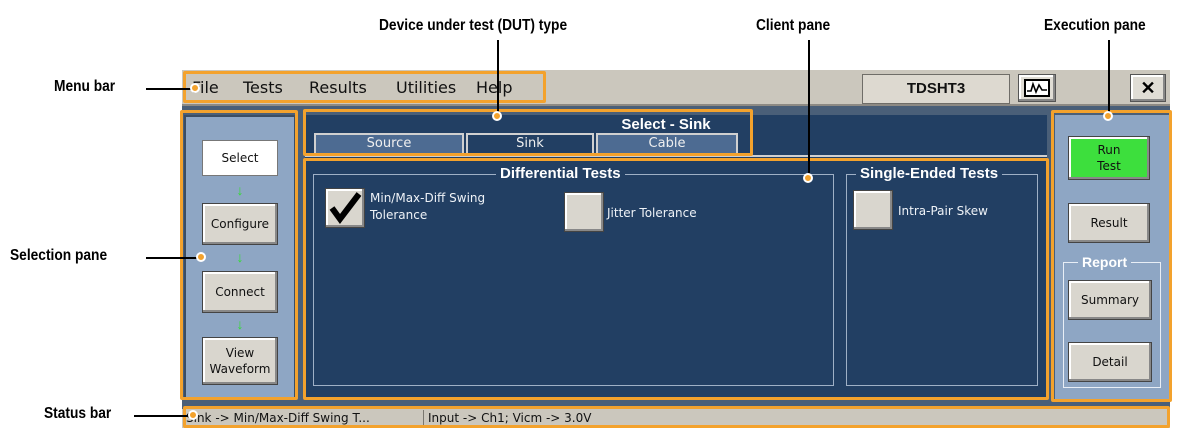  I want to click on callout-dot-dut, so click(497, 116).